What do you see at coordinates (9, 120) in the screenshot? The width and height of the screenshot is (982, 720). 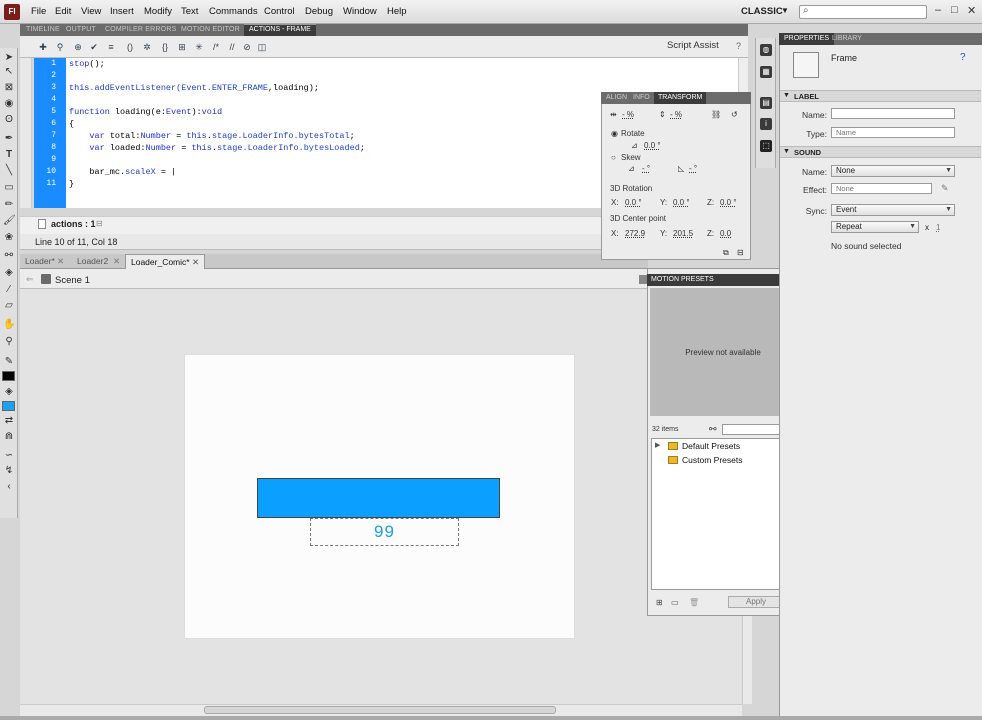 I see `lasso-tool-icon: ʘ` at bounding box center [9, 120].